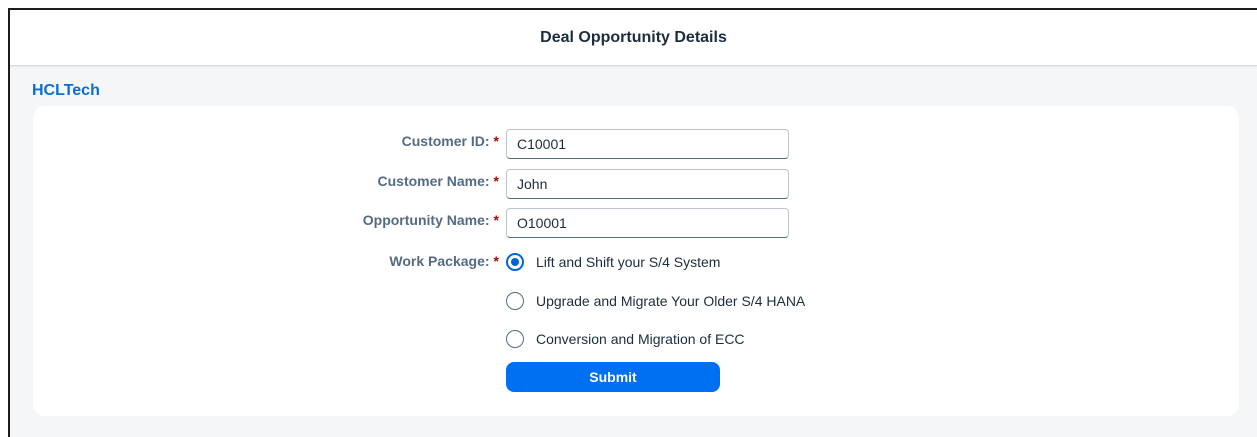  What do you see at coordinates (655, 301) in the screenshot?
I see `work-package-option-upgrade-migrate: Upgrade and Migrate Your Older S/4 HANA` at bounding box center [655, 301].